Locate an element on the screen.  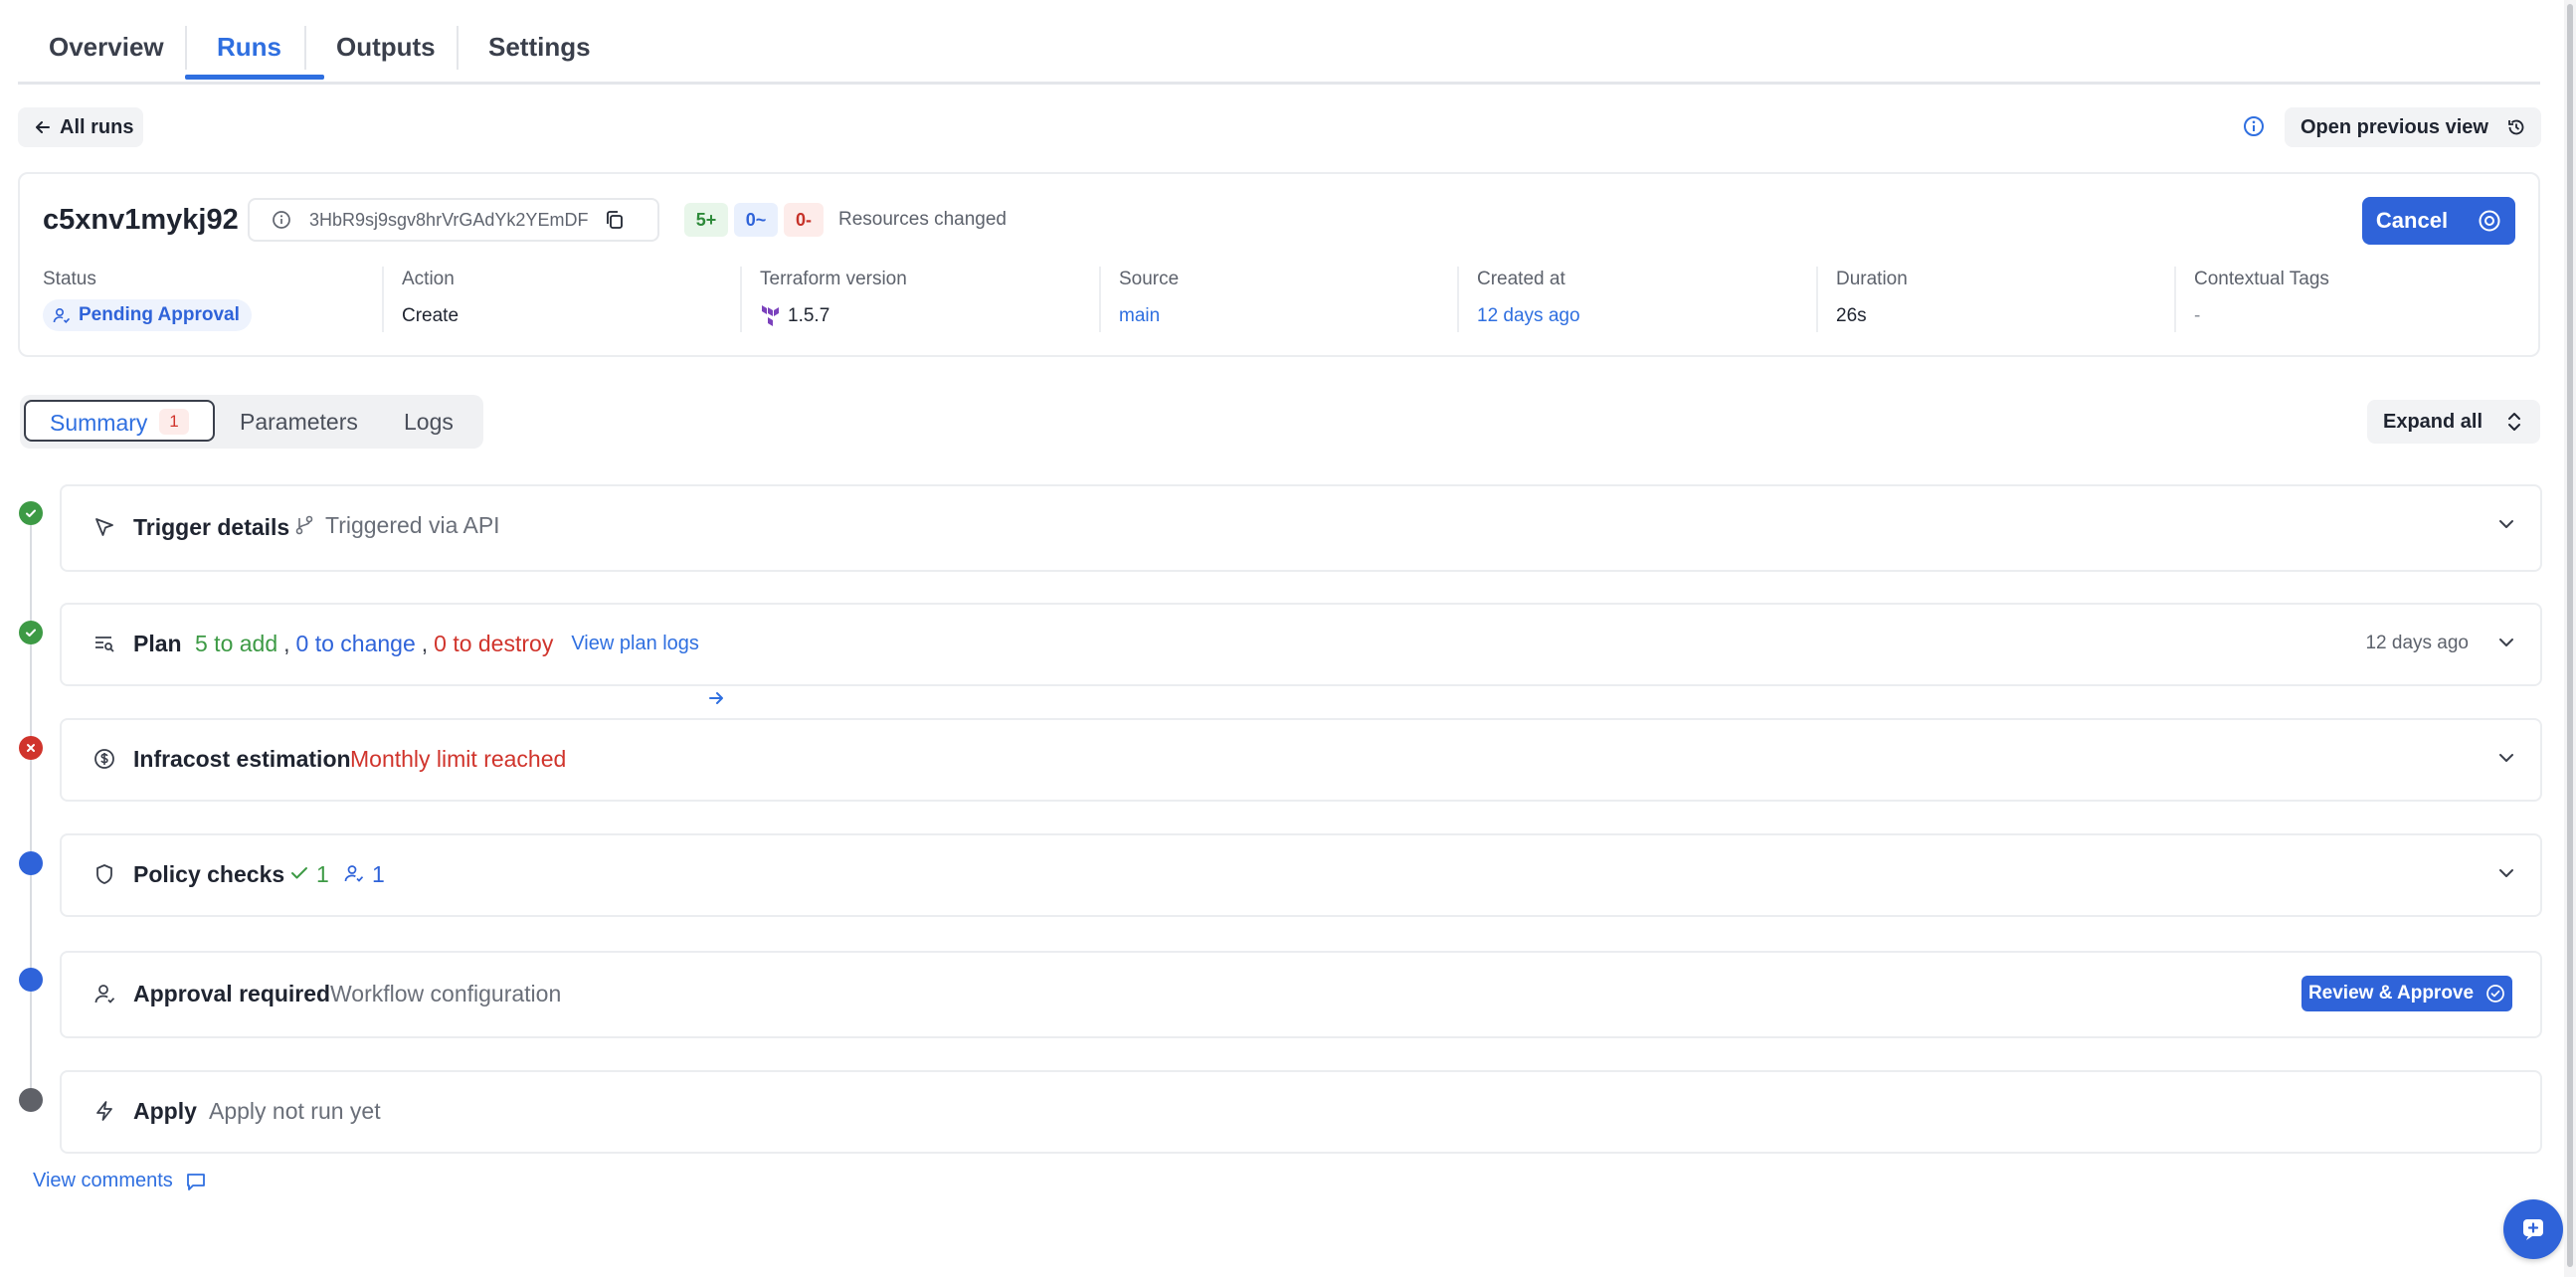
review-approve-button: Review & Approve is located at coordinates (2406, 993).